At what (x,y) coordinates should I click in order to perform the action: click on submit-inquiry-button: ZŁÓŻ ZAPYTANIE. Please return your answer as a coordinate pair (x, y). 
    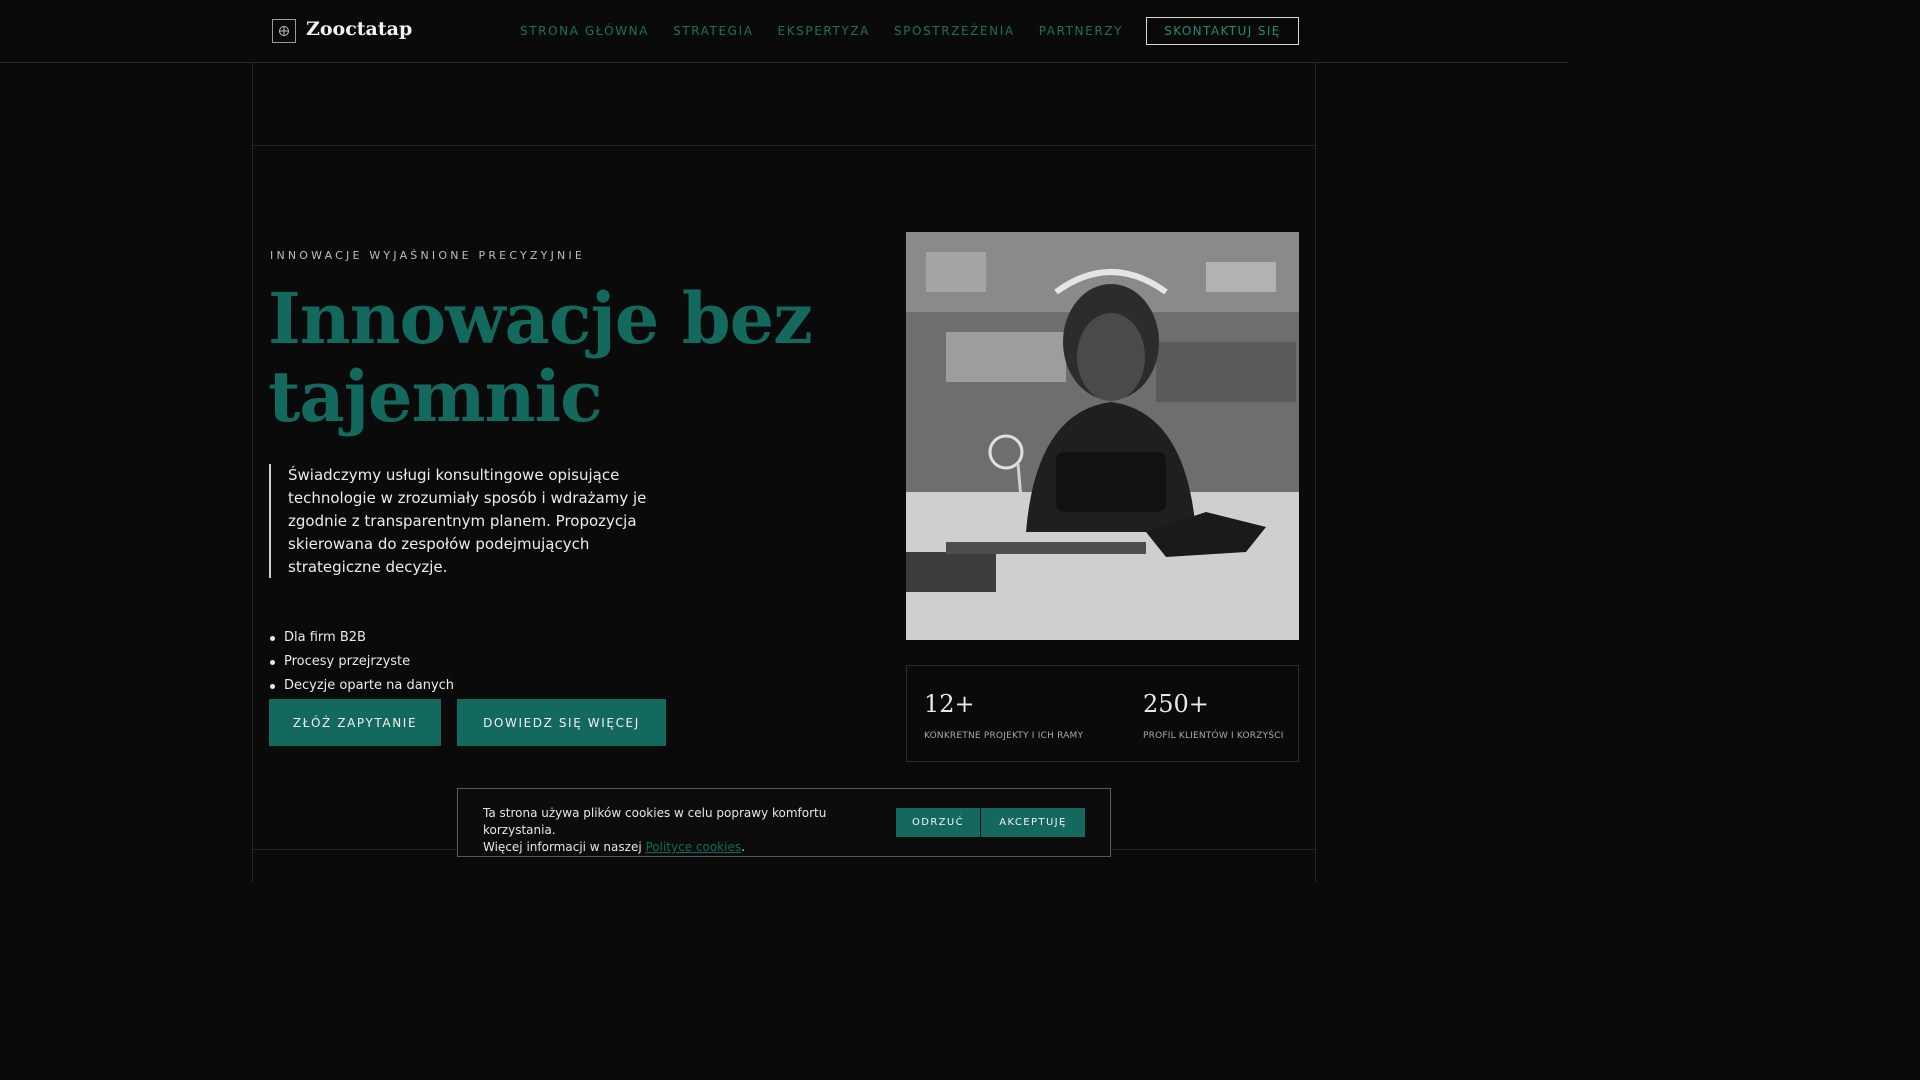
    Looking at the image, I should click on (355, 722).